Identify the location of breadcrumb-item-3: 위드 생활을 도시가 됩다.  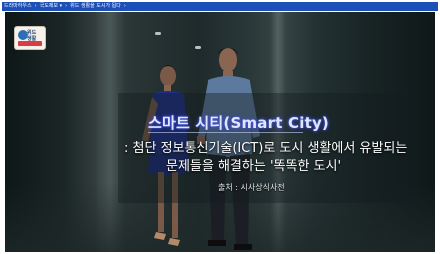
(95, 6).